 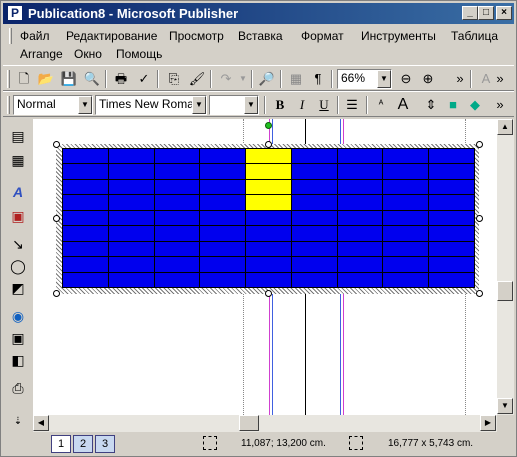 What do you see at coordinates (268, 144) in the screenshot?
I see `resize-handle-tc` at bounding box center [268, 144].